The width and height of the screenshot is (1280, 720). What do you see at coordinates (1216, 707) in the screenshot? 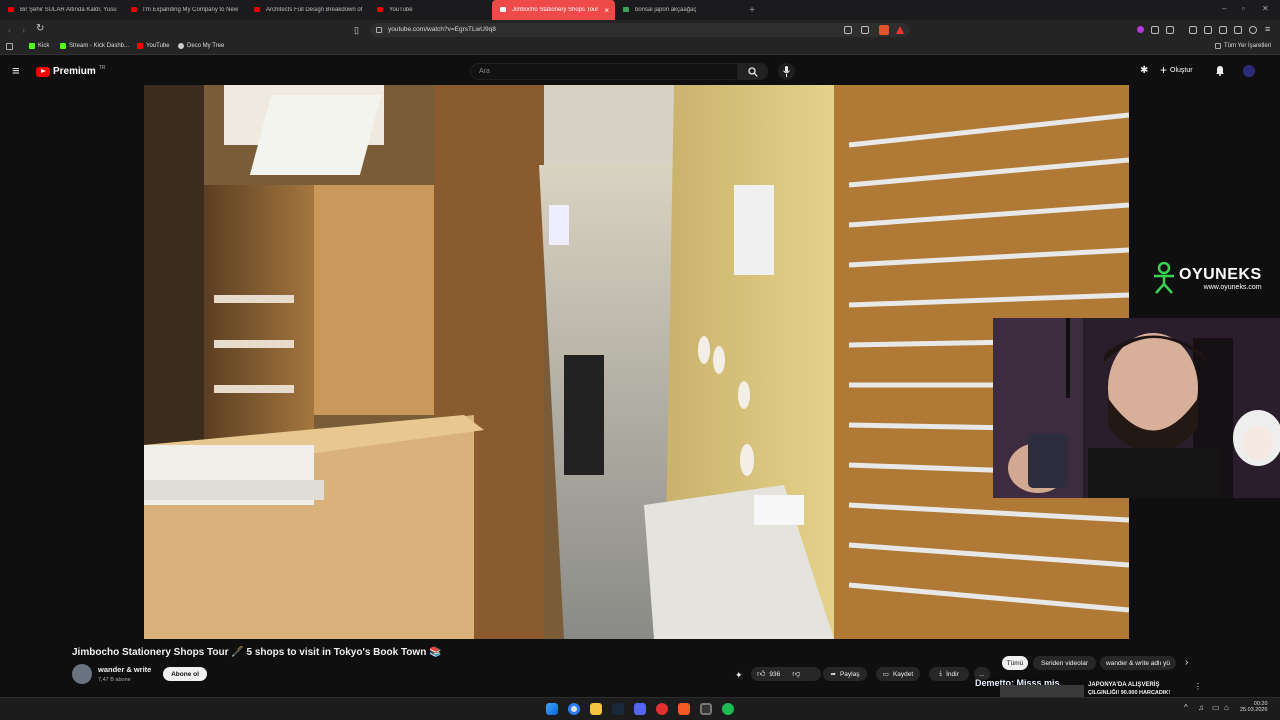
I see `display-tray-icon: ▭` at bounding box center [1216, 707].